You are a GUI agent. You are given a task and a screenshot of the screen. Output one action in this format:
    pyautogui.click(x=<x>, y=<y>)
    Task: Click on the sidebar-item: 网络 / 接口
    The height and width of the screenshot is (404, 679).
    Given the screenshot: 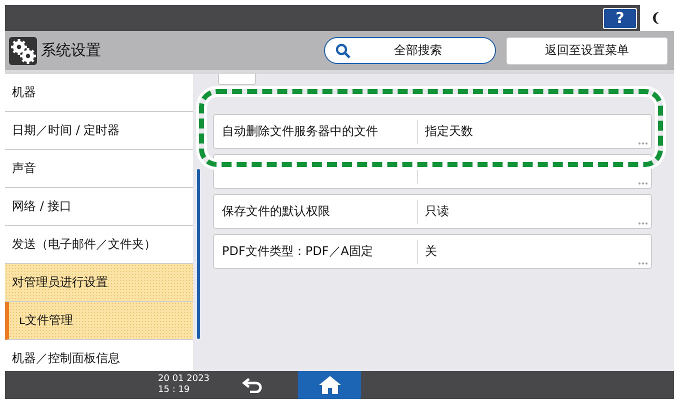 What is the action you would take?
    pyautogui.click(x=99, y=207)
    